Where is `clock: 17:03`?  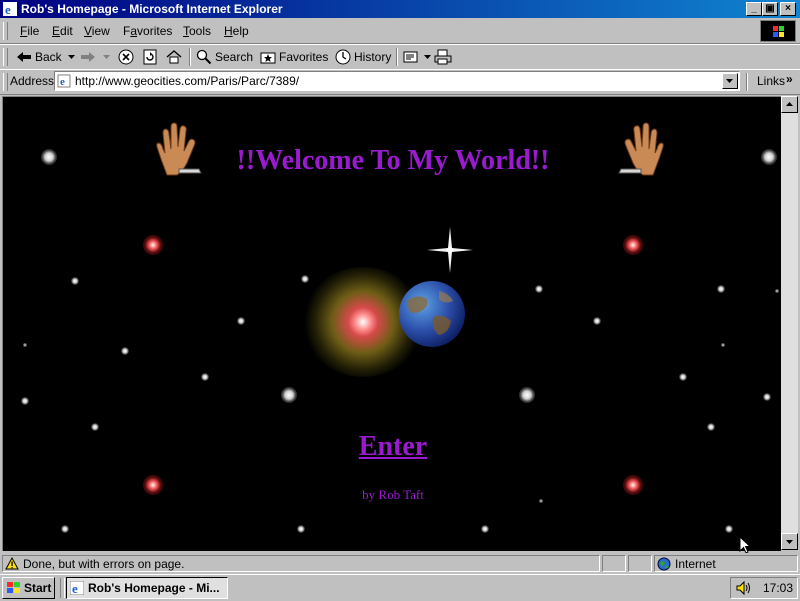
clock: 17:03 is located at coordinates (778, 588).